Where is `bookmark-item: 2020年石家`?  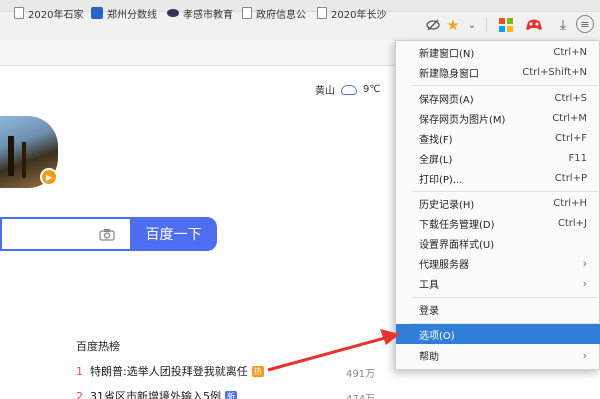 bookmark-item: 2020年石家 is located at coordinates (49, 13).